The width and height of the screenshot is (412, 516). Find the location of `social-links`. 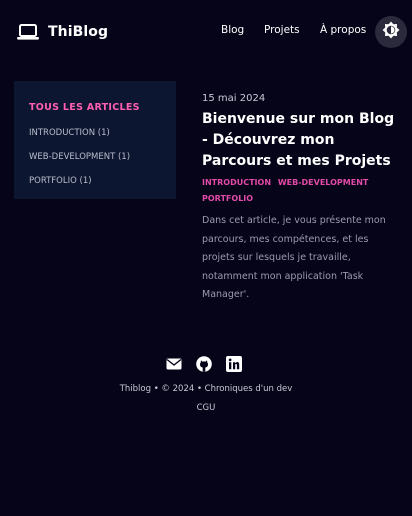

social-links is located at coordinates (204, 364).